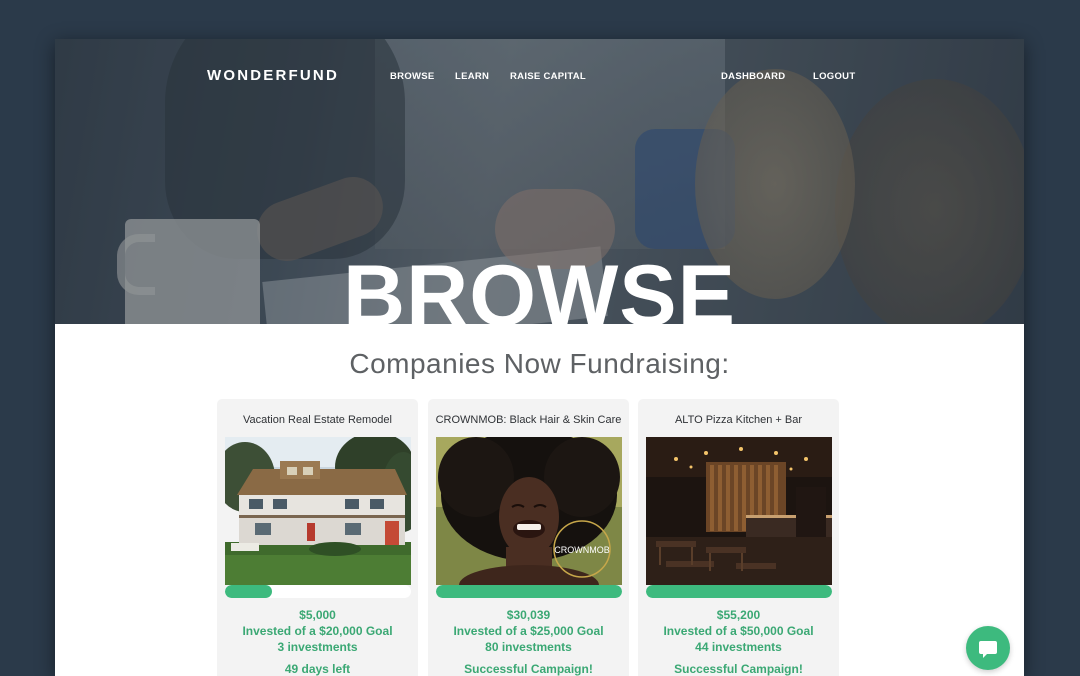 Image resolution: width=1080 pixels, height=676 pixels. What do you see at coordinates (528, 420) in the screenshot?
I see `card-title: CROWNMOB: Black Hair & Skin Care` at bounding box center [528, 420].